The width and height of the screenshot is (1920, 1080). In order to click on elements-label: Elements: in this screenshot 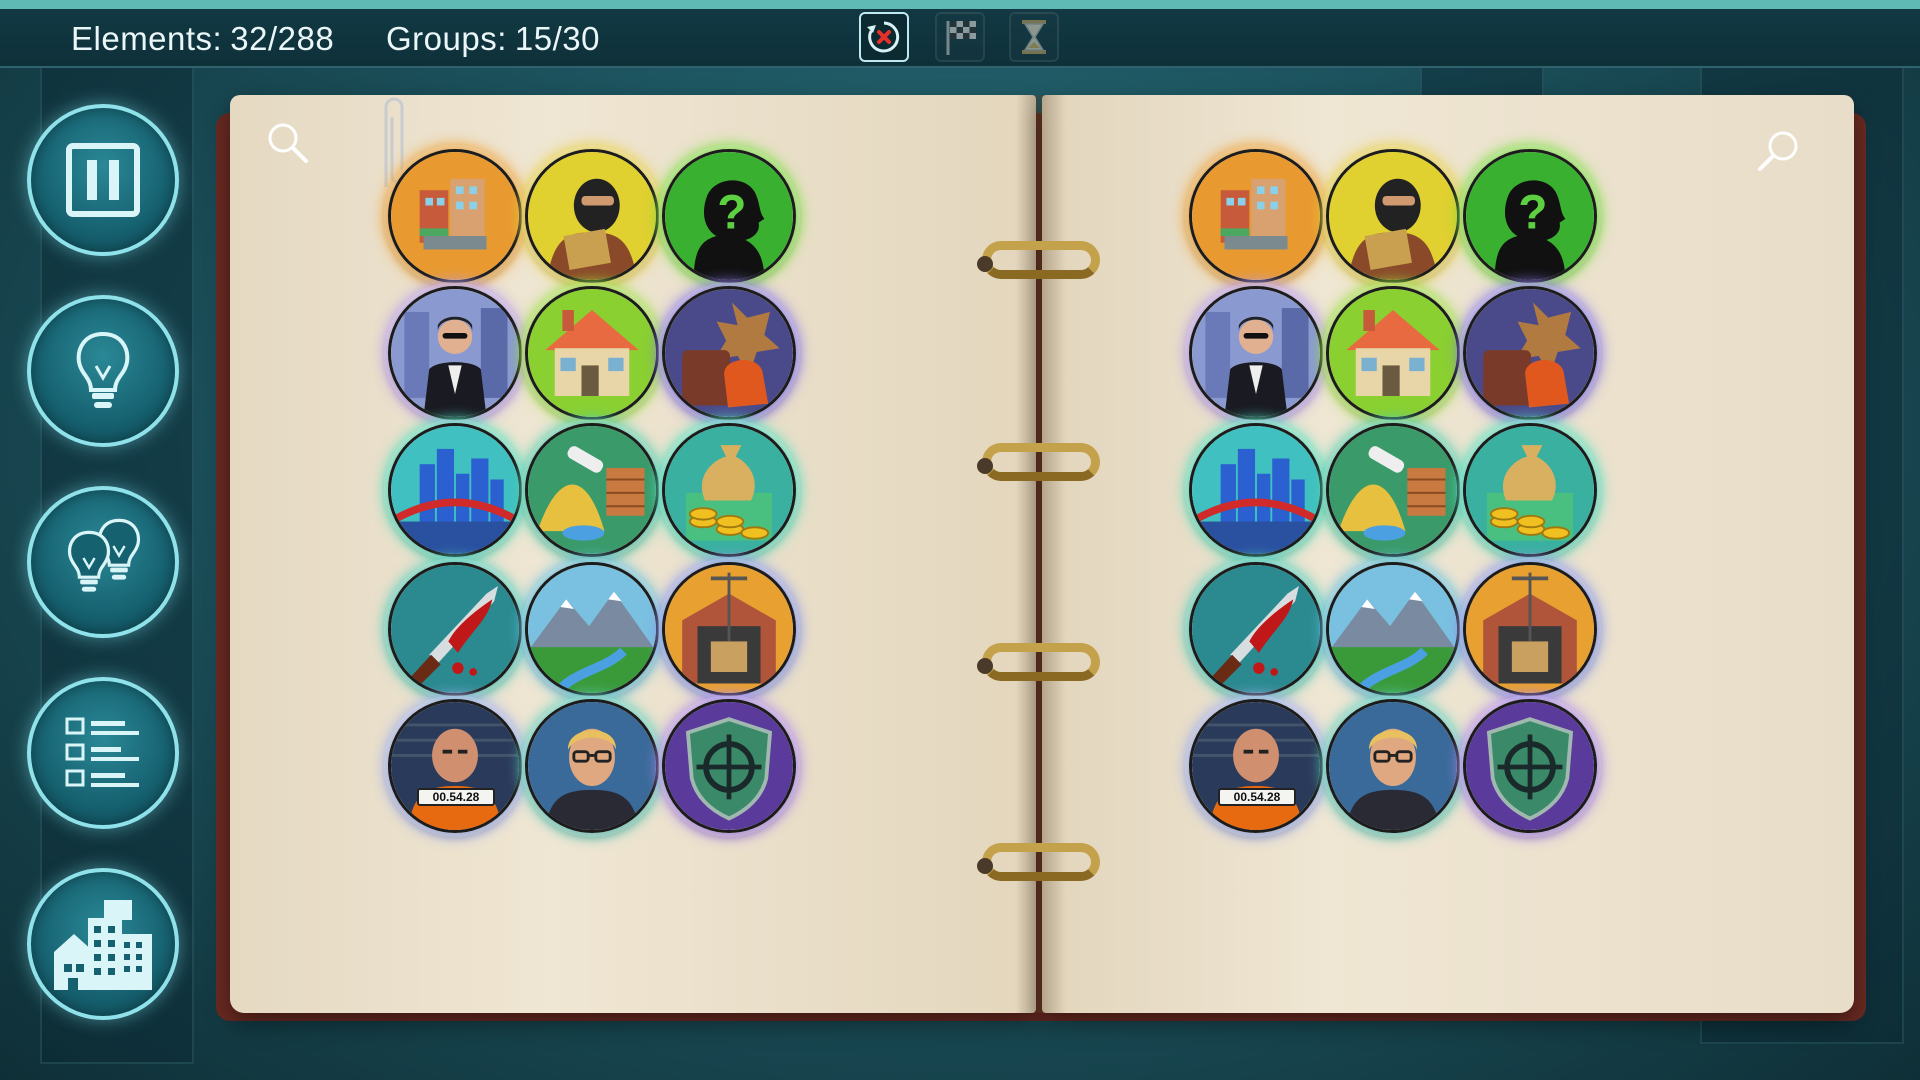, I will do `click(147, 38)`.